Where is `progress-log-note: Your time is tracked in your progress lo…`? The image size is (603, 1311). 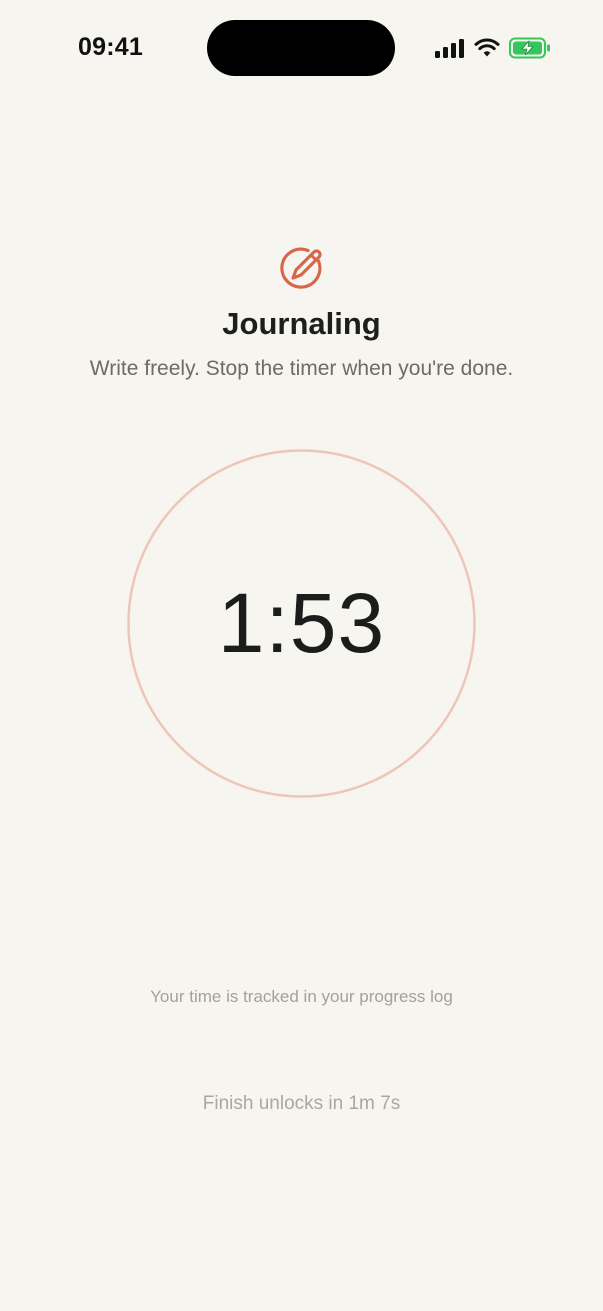
progress-log-note: Your time is tracked in your progress lo… is located at coordinates (301, 996).